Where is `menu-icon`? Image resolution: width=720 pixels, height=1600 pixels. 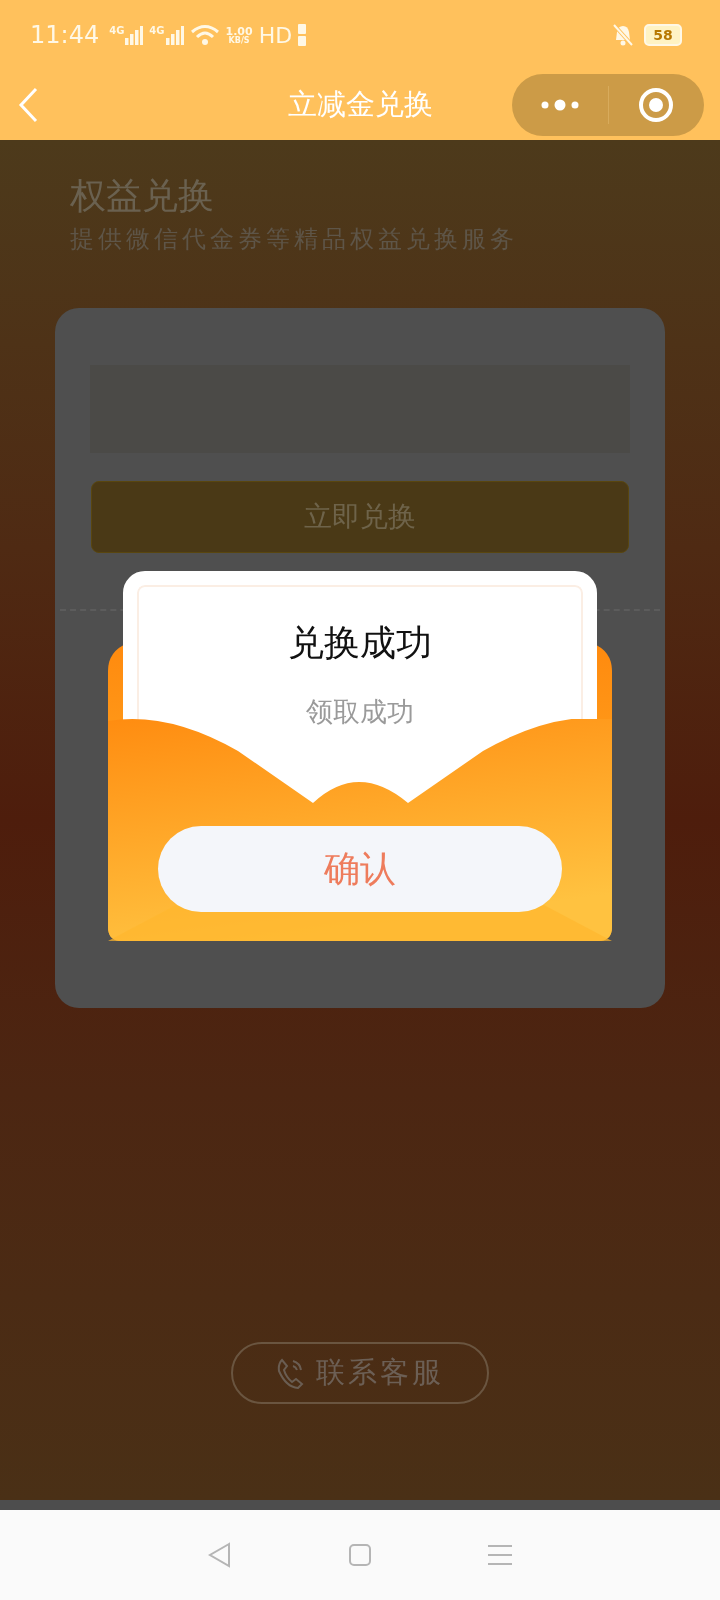
menu-icon is located at coordinates (499, 1555).